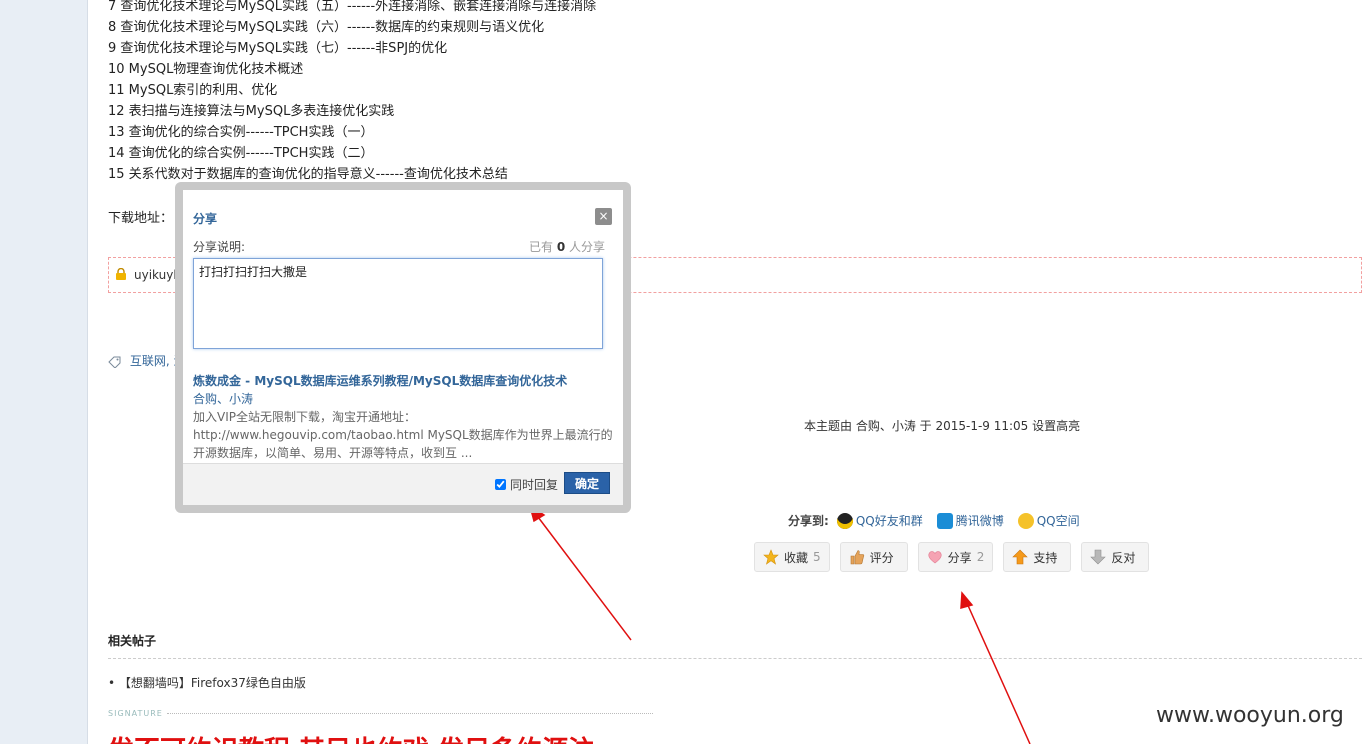 The image size is (1362, 744). I want to click on favorite-button: 收藏 5, so click(792, 557).